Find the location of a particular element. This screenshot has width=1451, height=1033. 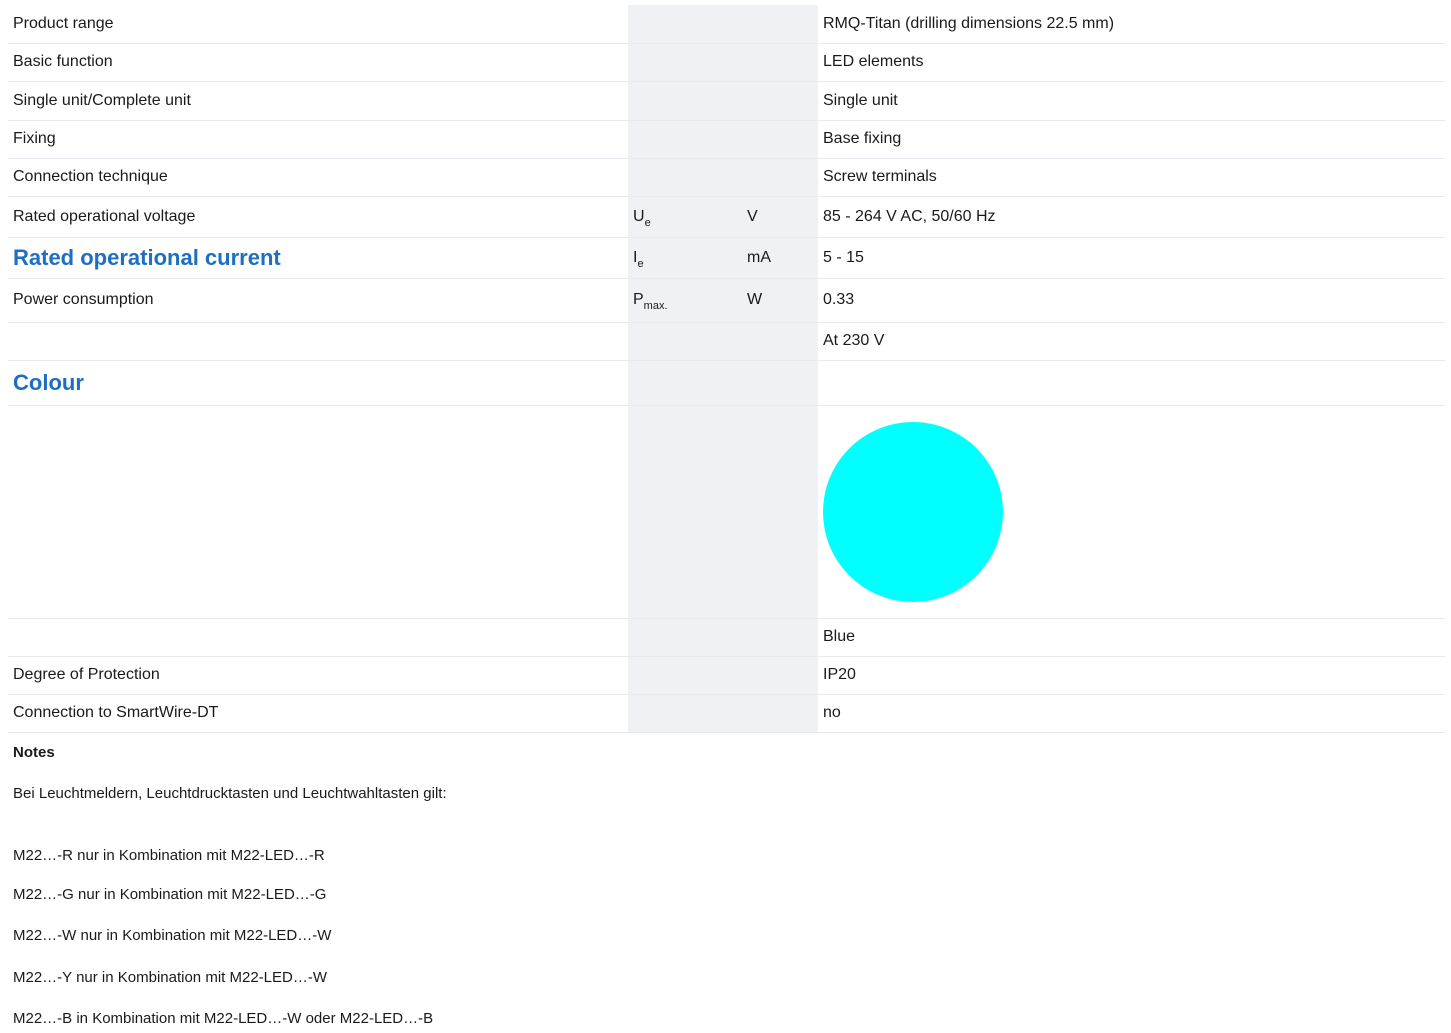

row-symbol: Pmax. is located at coordinates (685, 300).